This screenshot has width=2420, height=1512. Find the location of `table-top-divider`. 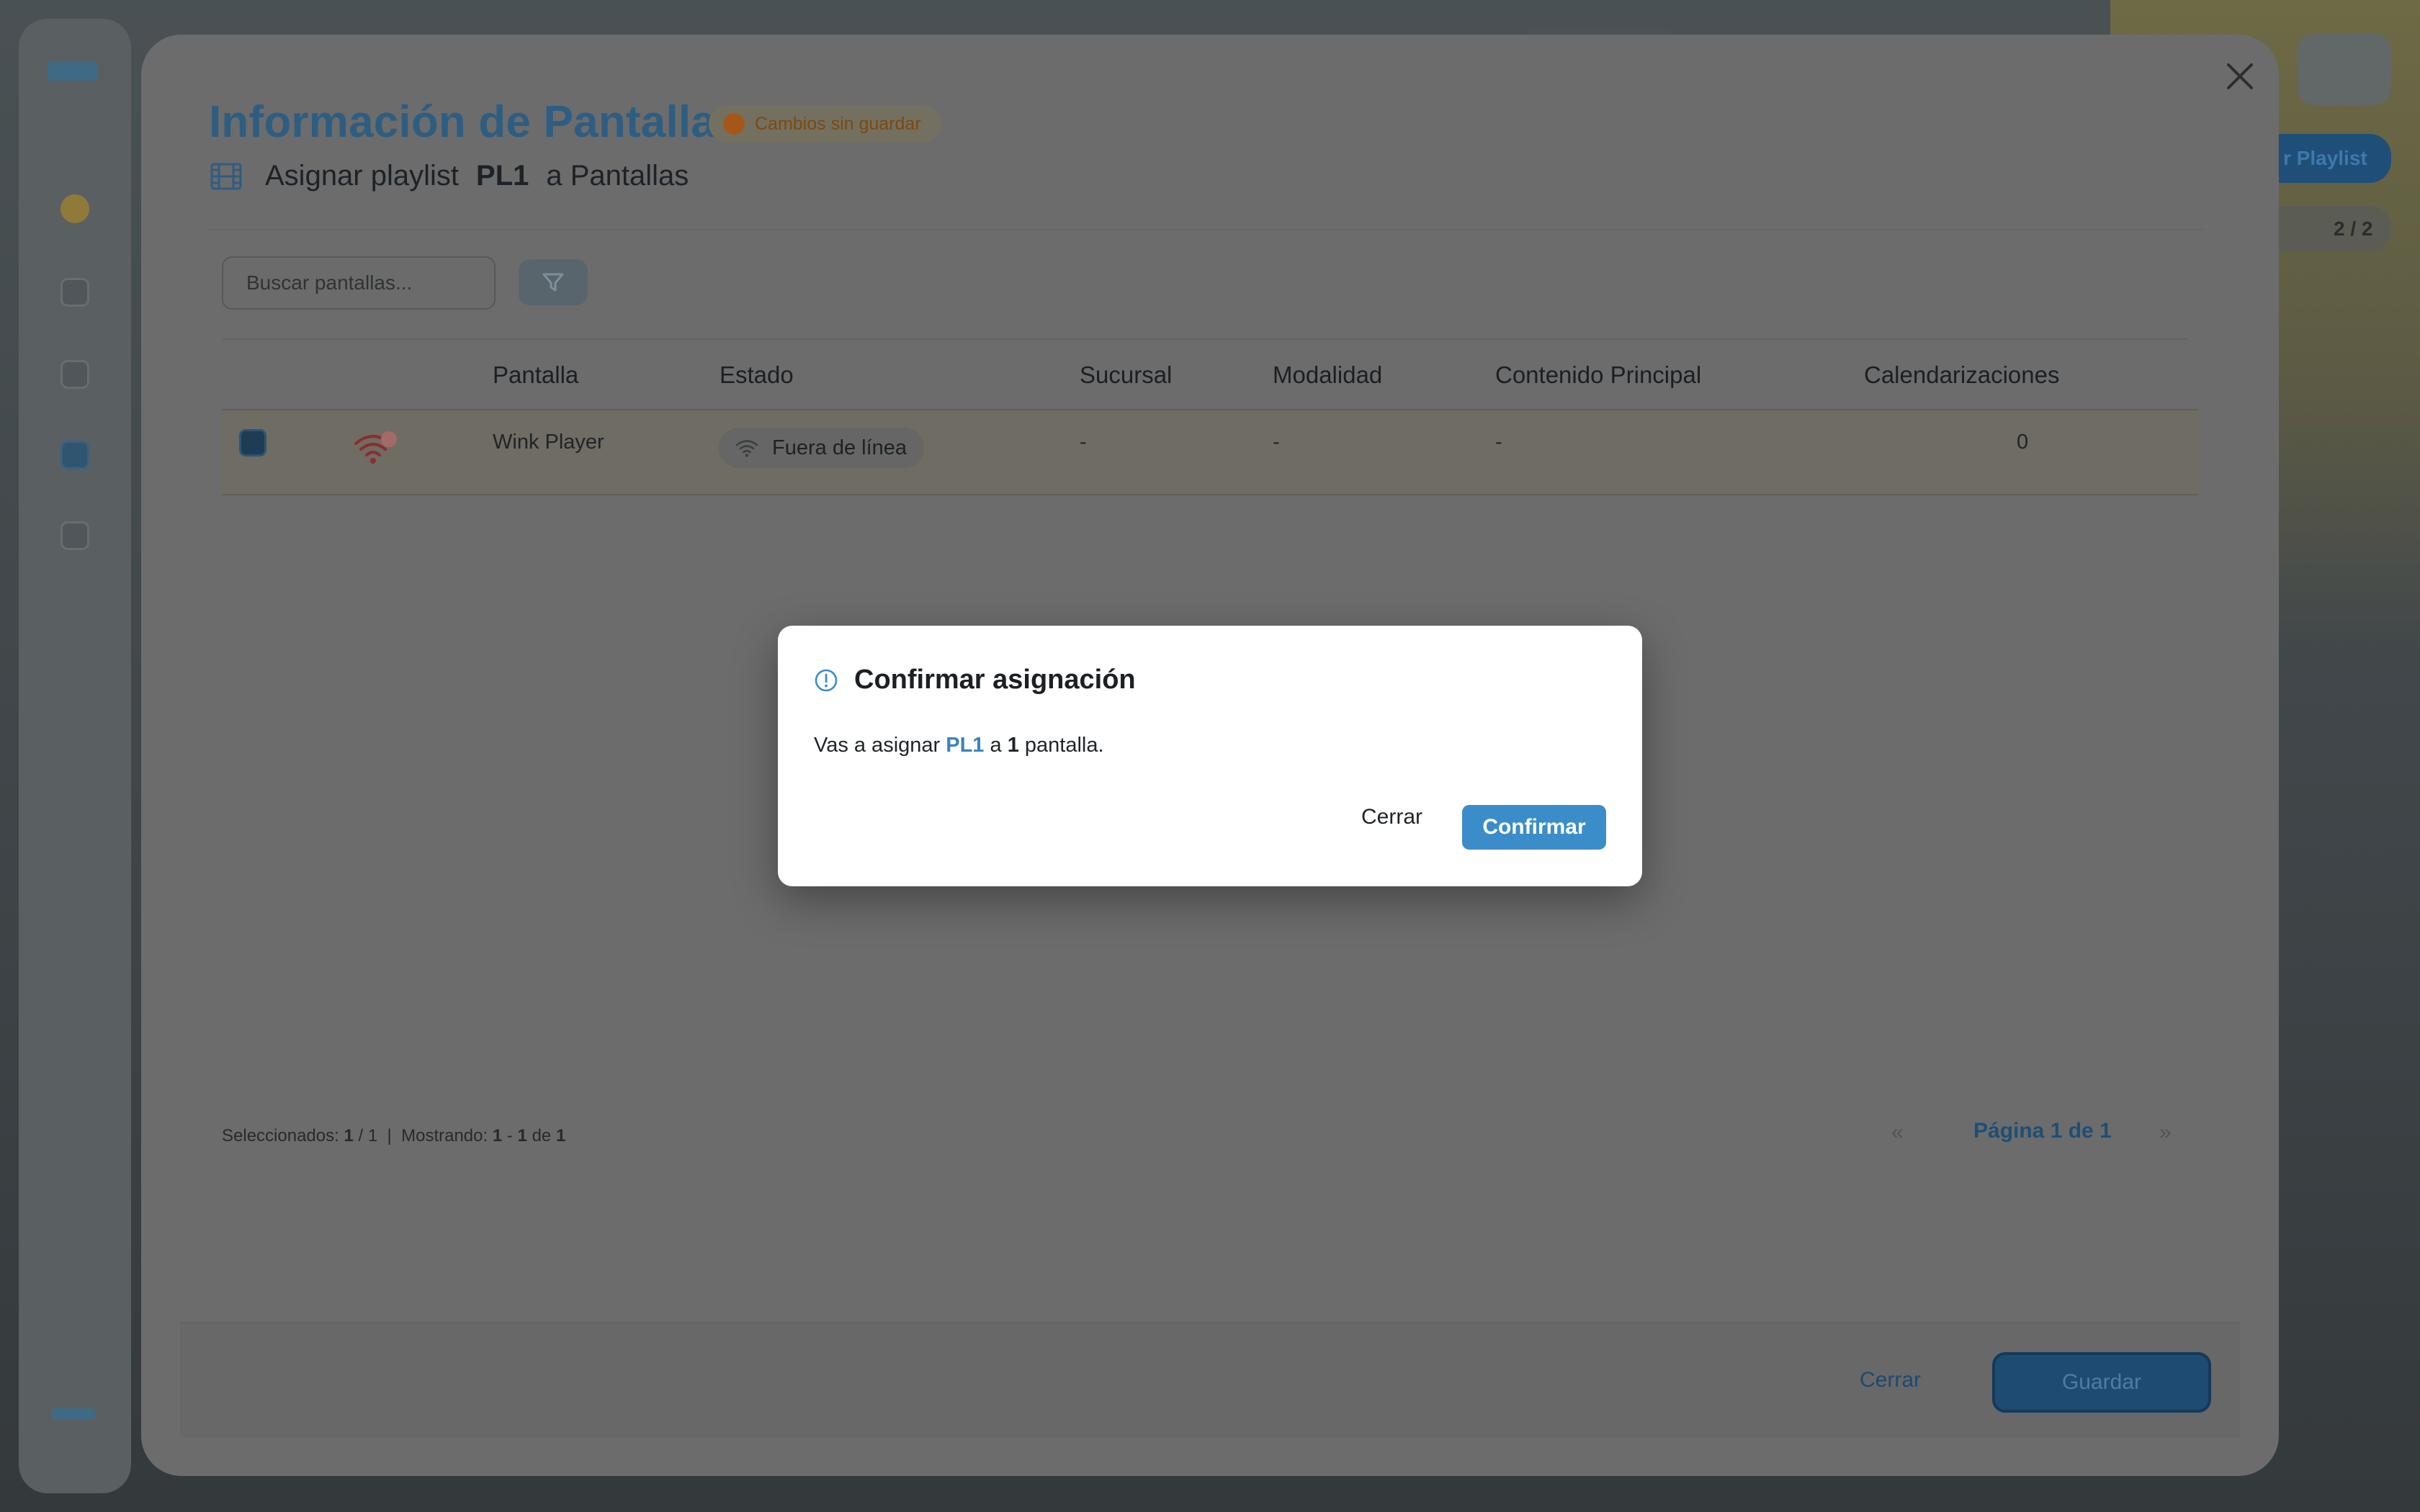

table-top-divider is located at coordinates (1204, 339).